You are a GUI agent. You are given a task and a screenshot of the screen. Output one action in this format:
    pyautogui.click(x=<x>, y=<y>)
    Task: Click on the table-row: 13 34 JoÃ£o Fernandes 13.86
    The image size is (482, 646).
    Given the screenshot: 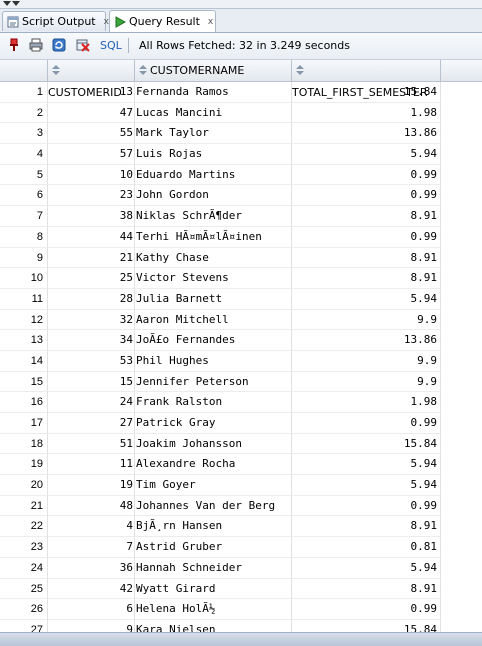 What is the action you would take?
    pyautogui.click(x=241, y=340)
    